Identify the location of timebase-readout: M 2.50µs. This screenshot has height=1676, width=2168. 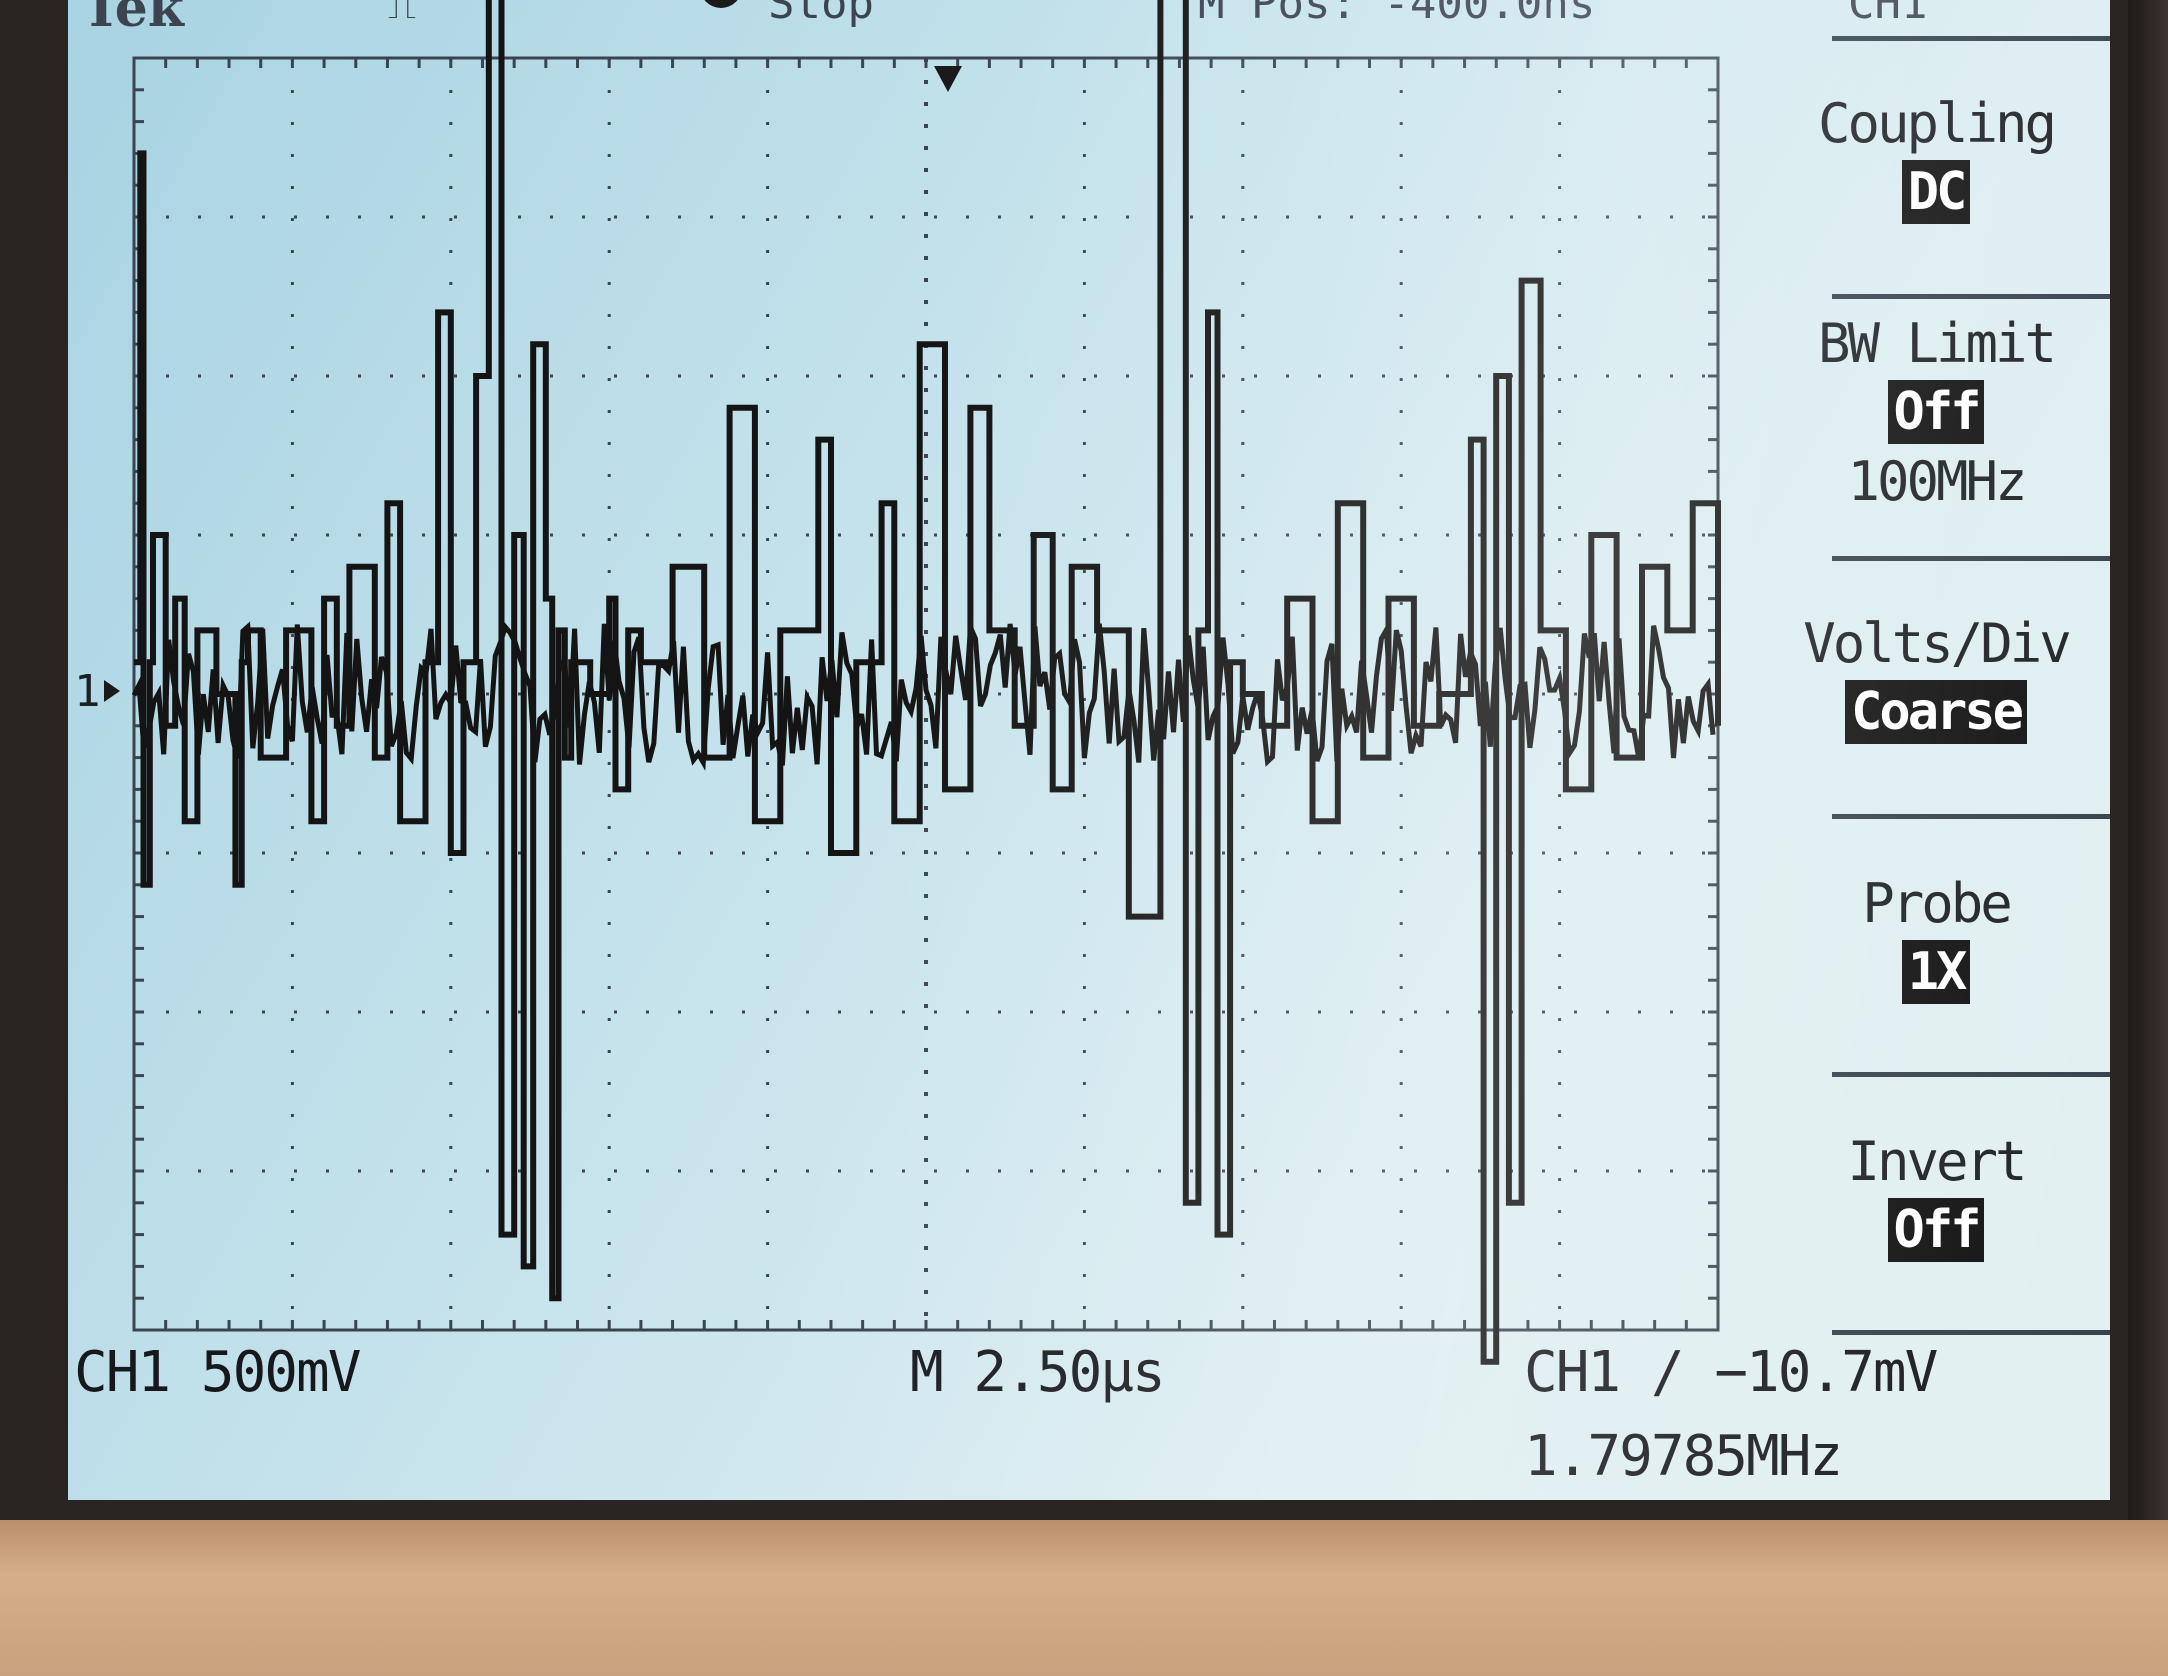
(1038, 1372).